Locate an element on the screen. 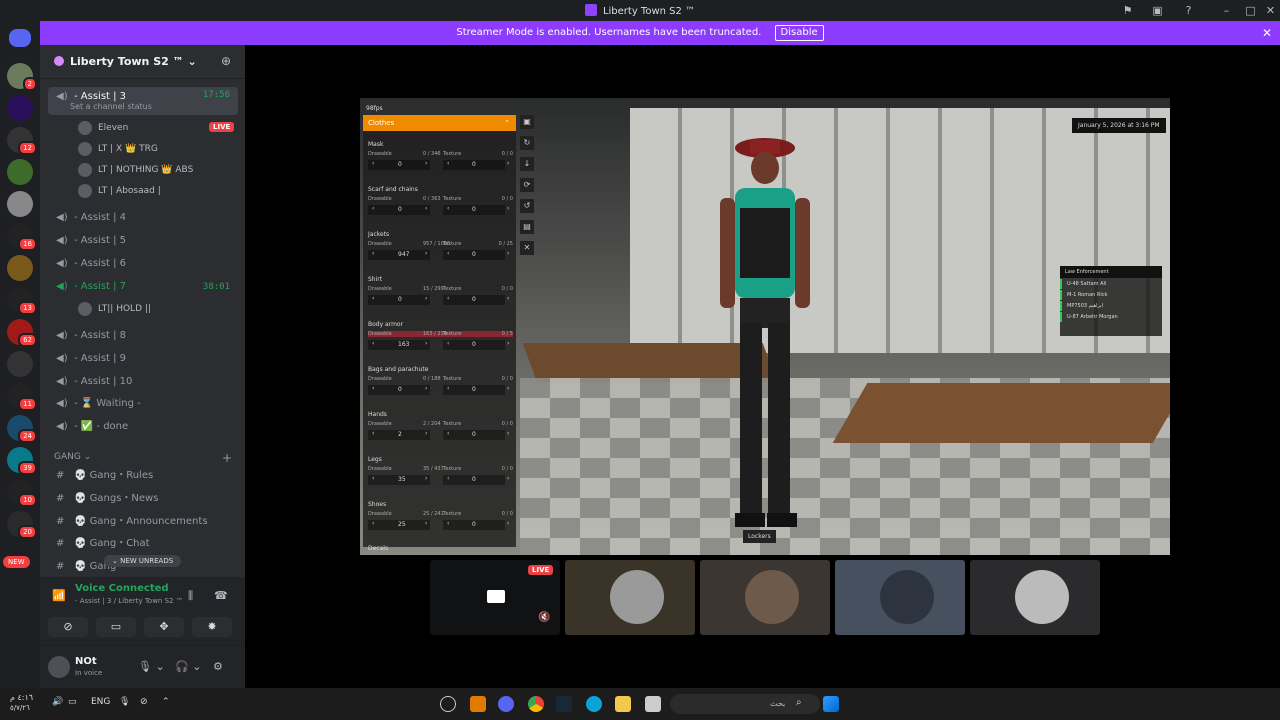 This screenshot has height=720, width=1280. new-pill: NEW is located at coordinates (16, 562).